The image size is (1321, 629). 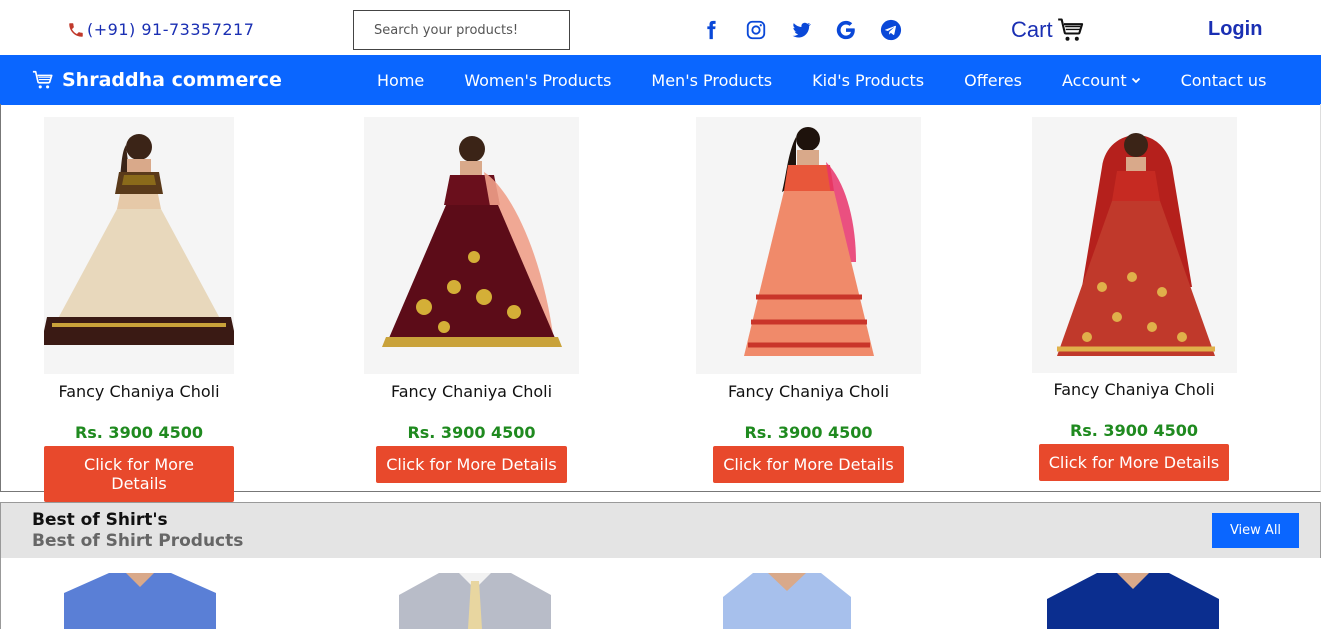 I want to click on nav-item-mens-products: Men's Products, so click(x=711, y=80).